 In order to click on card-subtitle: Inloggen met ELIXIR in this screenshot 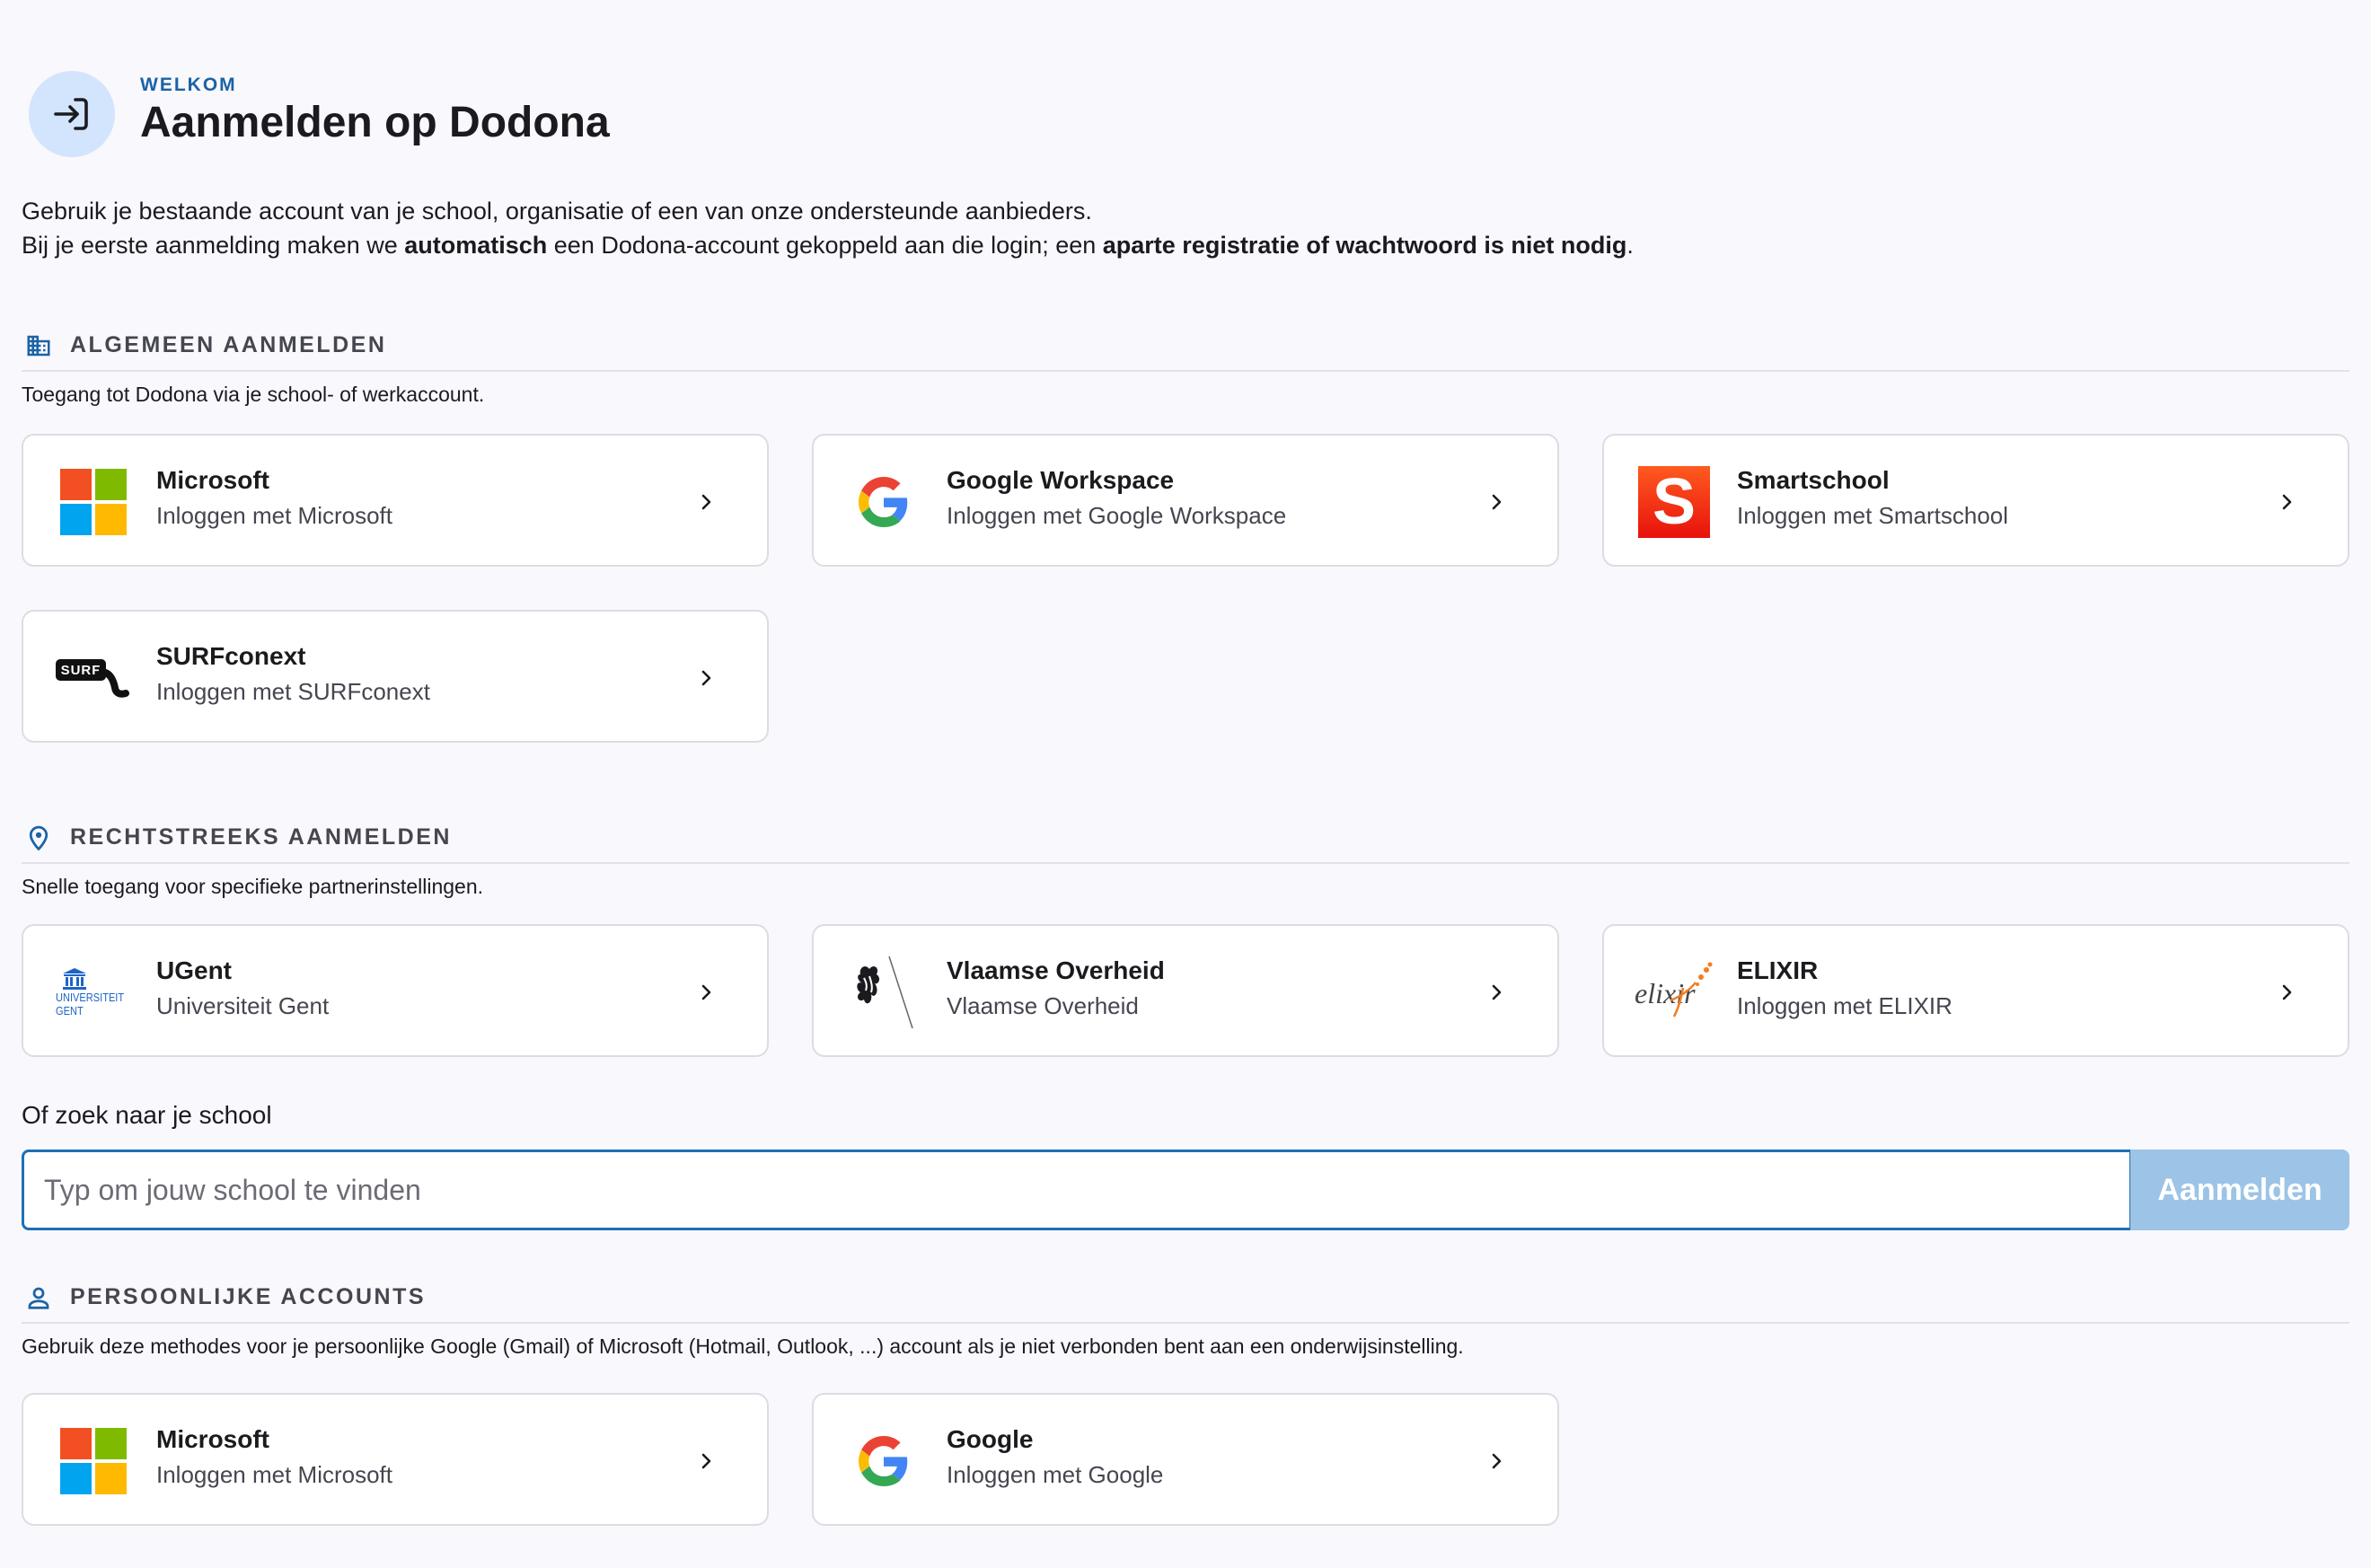, I will do `click(1844, 1005)`.